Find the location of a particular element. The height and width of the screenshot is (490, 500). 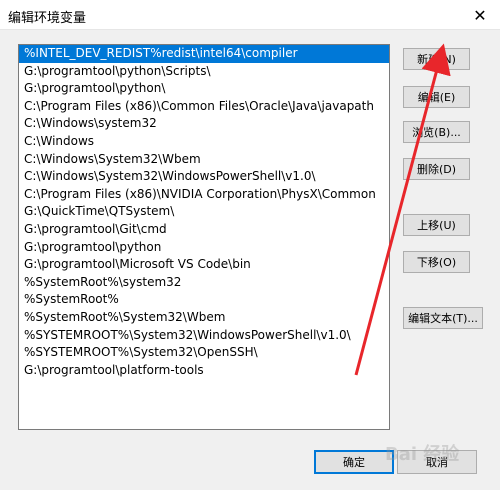

ok-button: 确定 is located at coordinates (354, 462).